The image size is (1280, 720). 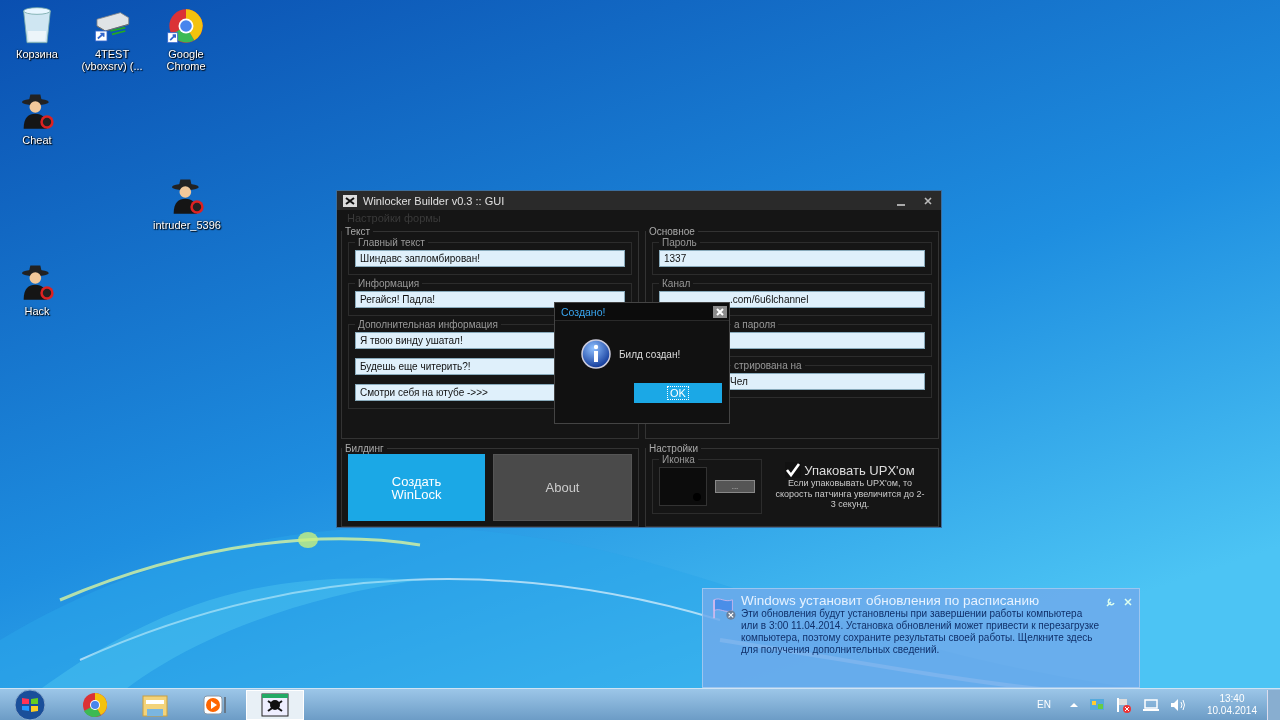 What do you see at coordinates (364, 448) in the screenshot?
I see `section-title: Билдинг` at bounding box center [364, 448].